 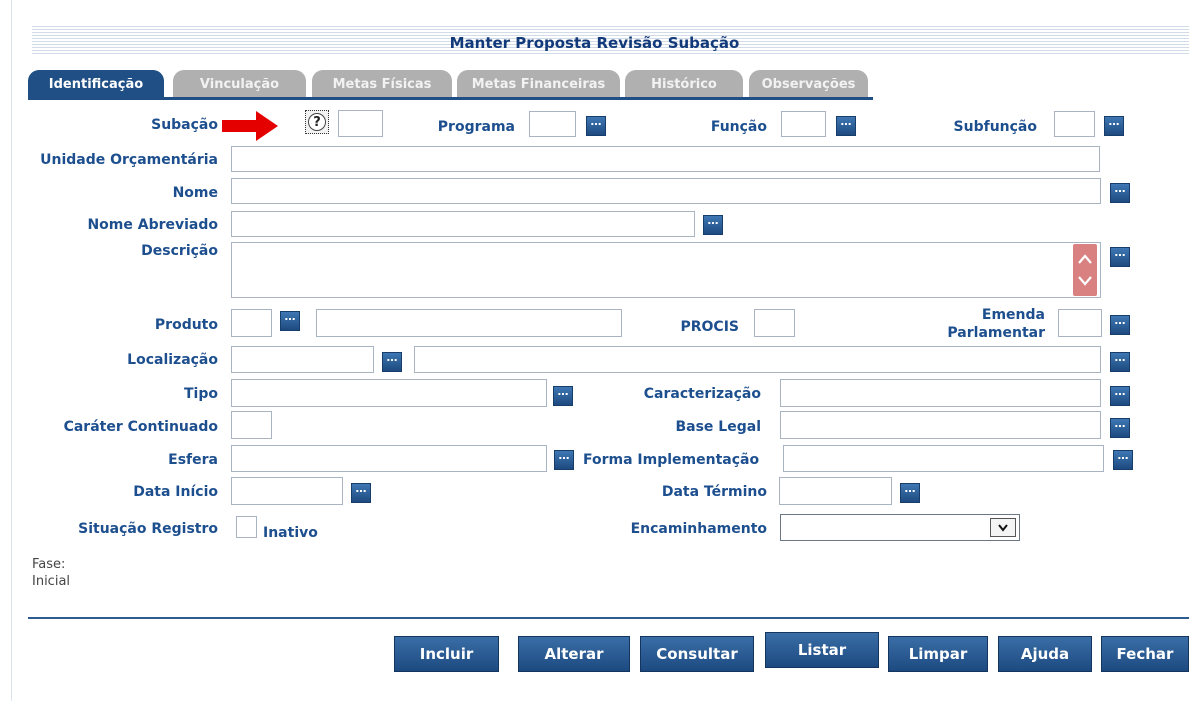 What do you see at coordinates (552, 124) in the screenshot?
I see `programa-input` at bounding box center [552, 124].